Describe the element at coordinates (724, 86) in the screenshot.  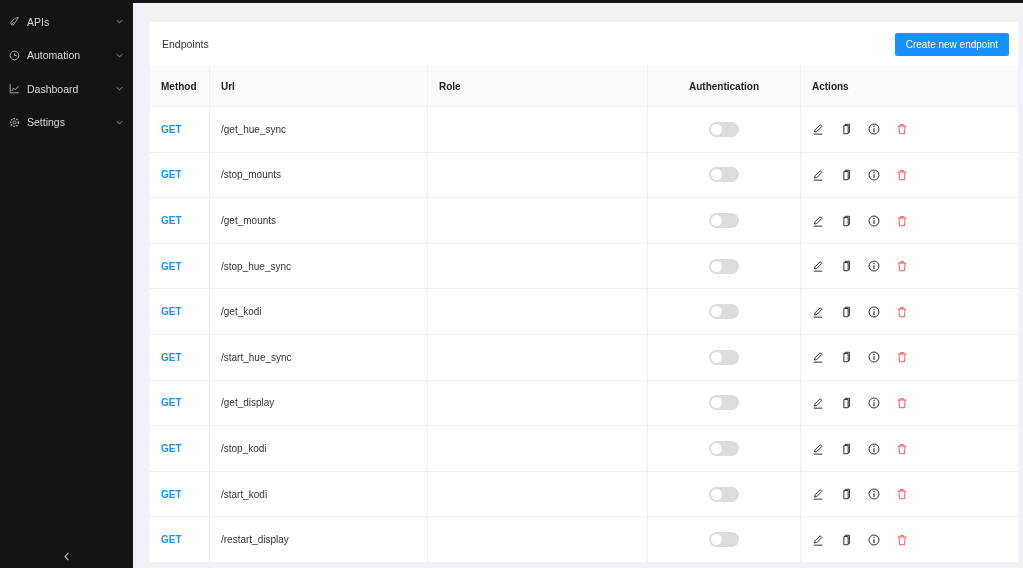
I see `column-header: Authentication` at that location.